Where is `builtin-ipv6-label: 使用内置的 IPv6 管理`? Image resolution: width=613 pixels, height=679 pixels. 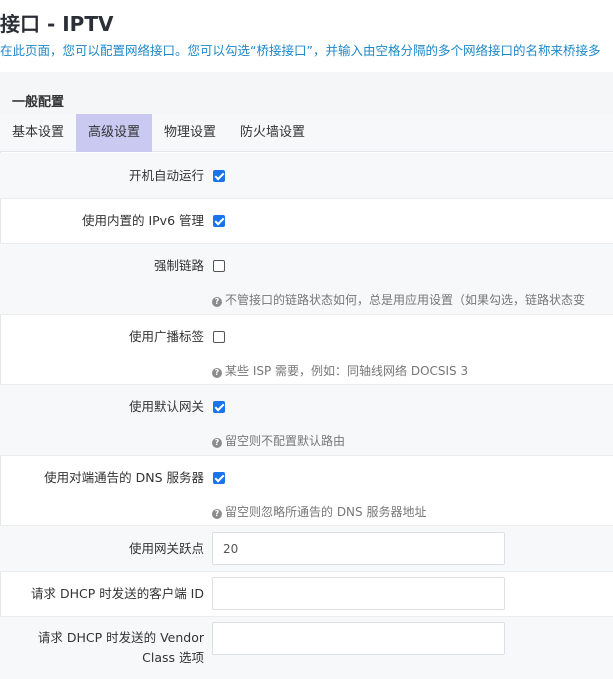 builtin-ipv6-label: 使用内置的 IPv6 管理 is located at coordinates (142, 220).